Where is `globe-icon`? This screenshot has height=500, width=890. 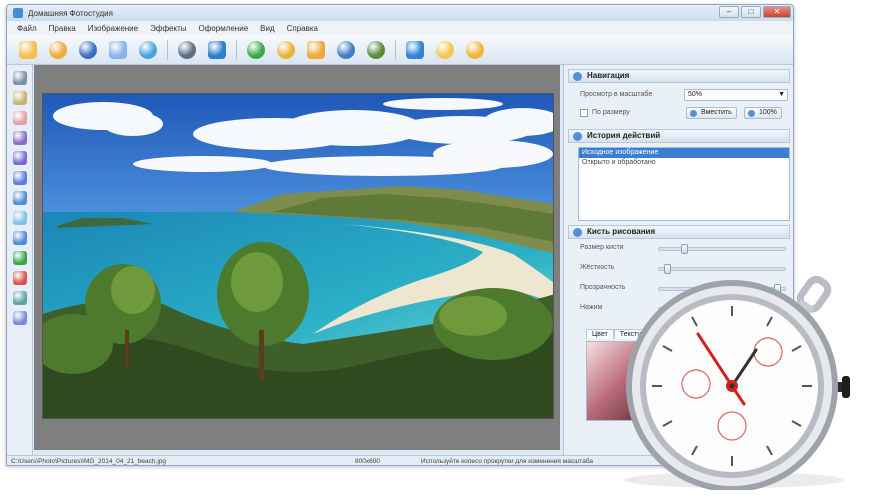 globe-icon is located at coordinates (415, 49).